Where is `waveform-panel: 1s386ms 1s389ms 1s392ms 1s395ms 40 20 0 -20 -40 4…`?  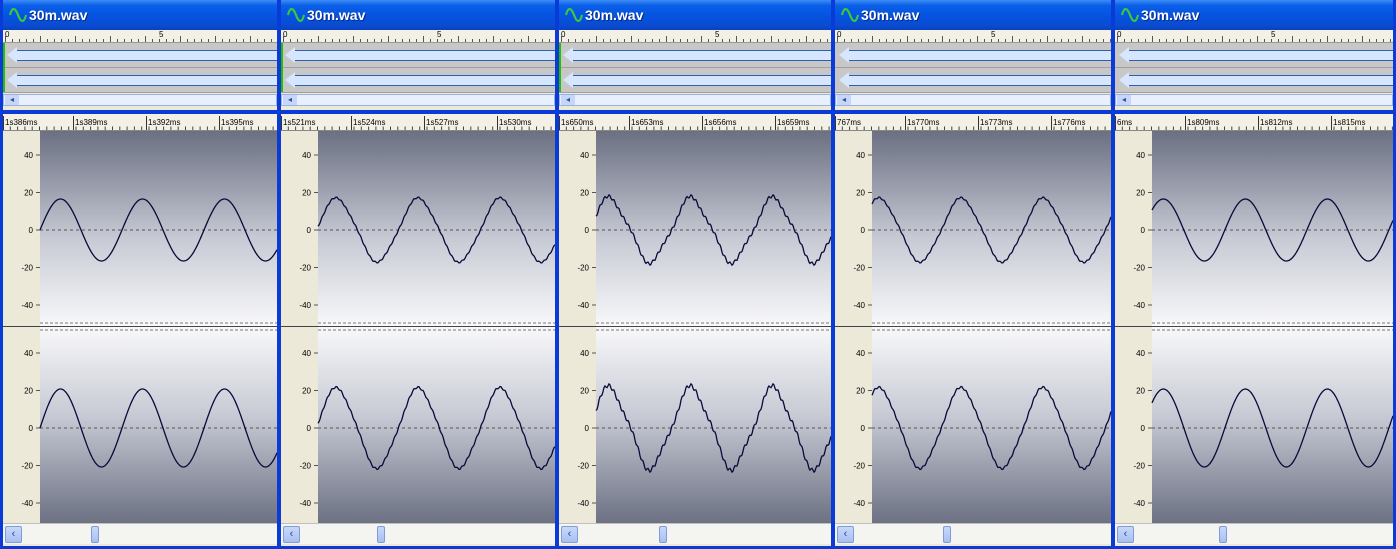 waveform-panel: 1s386ms 1s389ms 1s392ms 1s395ms 40 20 0 -20 -40 4… is located at coordinates (140, 319).